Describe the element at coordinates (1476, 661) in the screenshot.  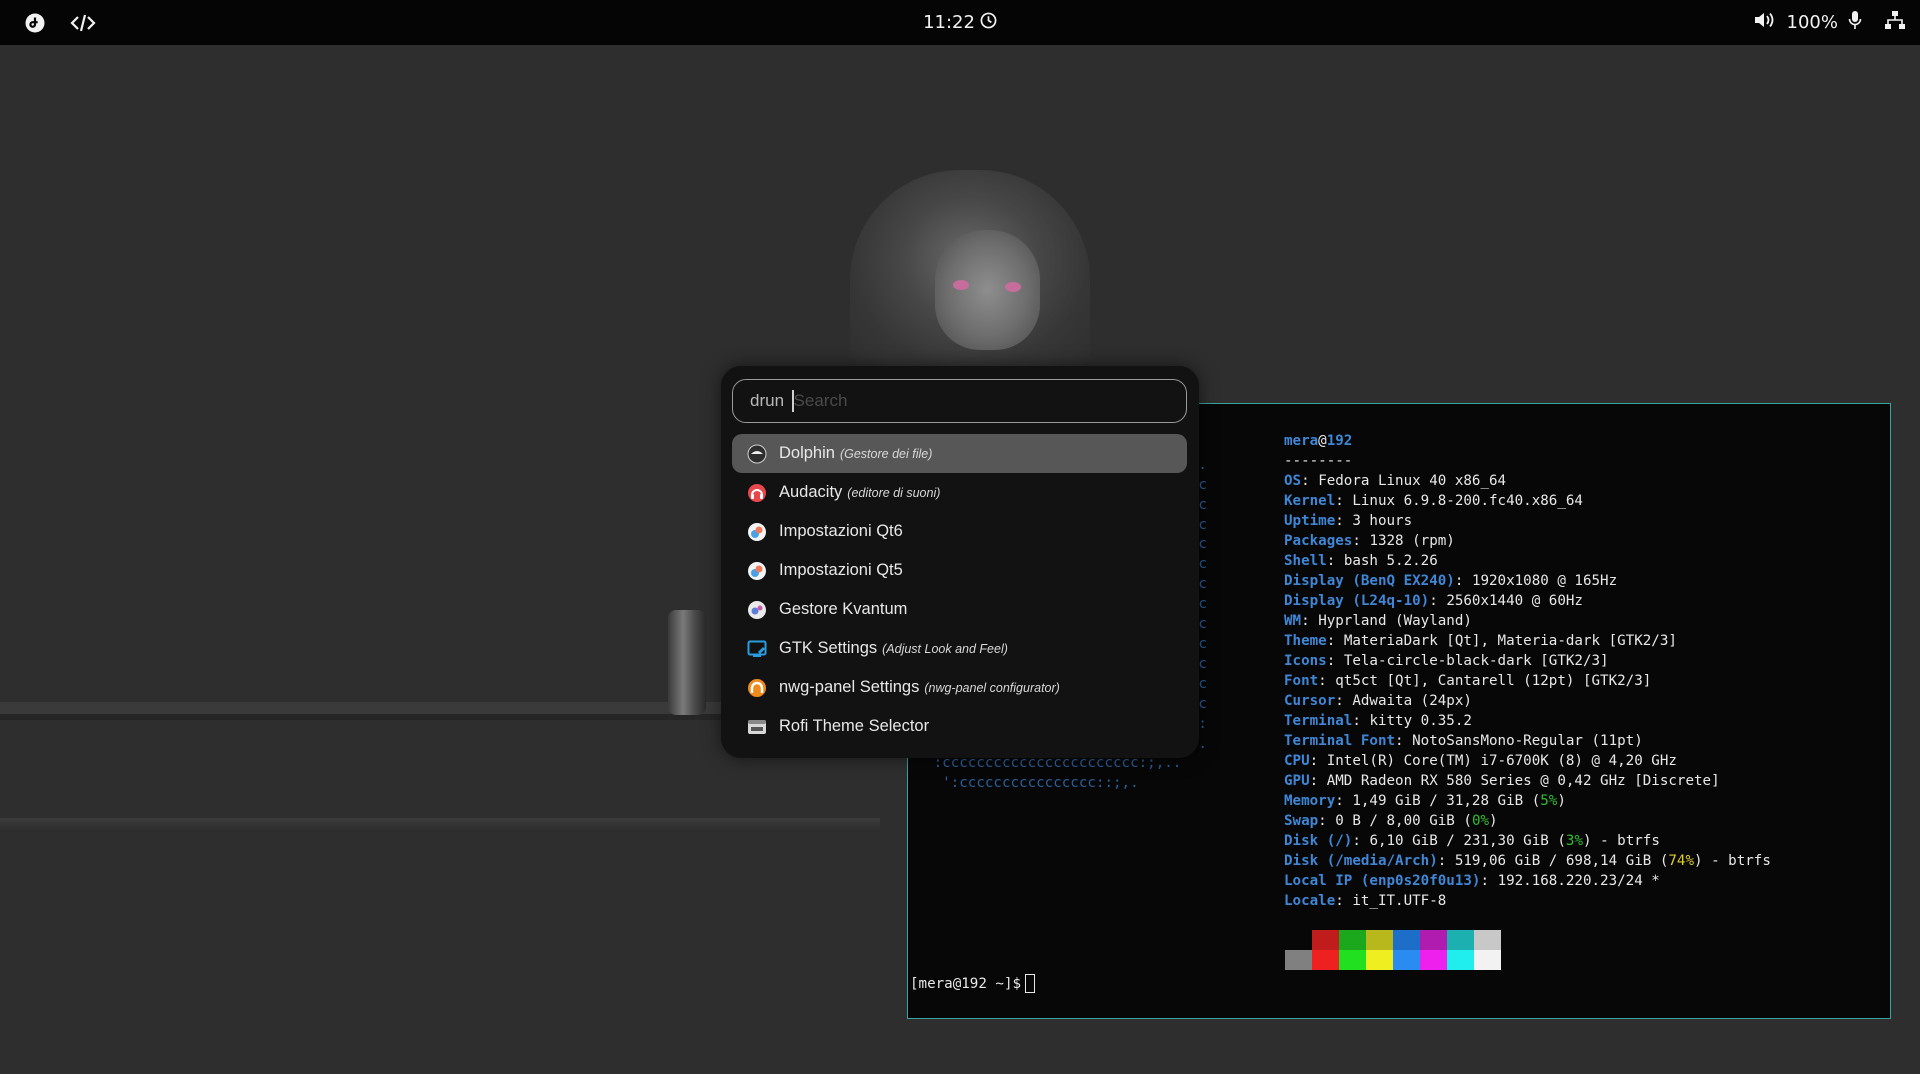
I see `info-value: Tela-circle-black-dark [GTK2/3]` at that location.